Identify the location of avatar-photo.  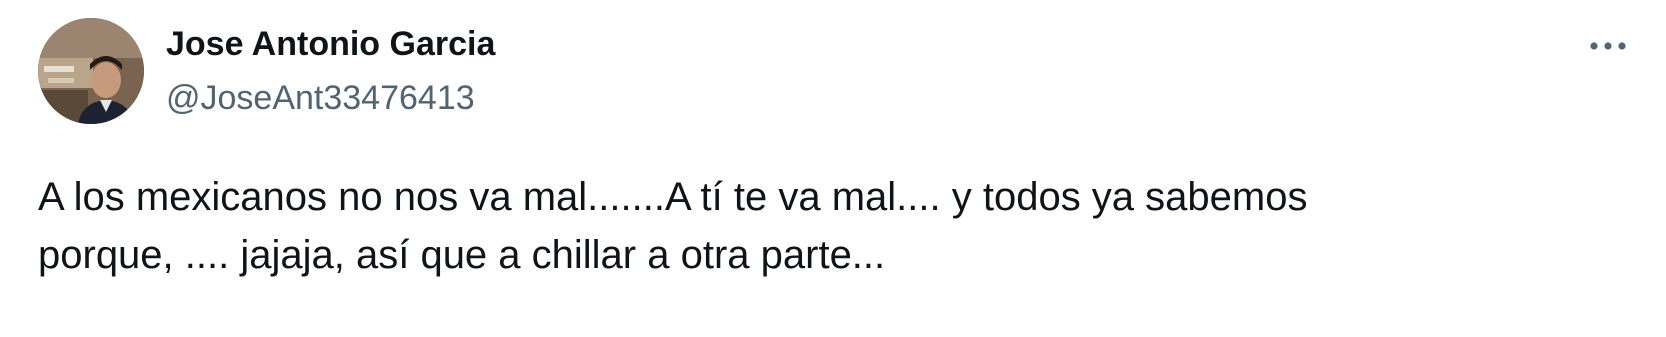
(91, 71).